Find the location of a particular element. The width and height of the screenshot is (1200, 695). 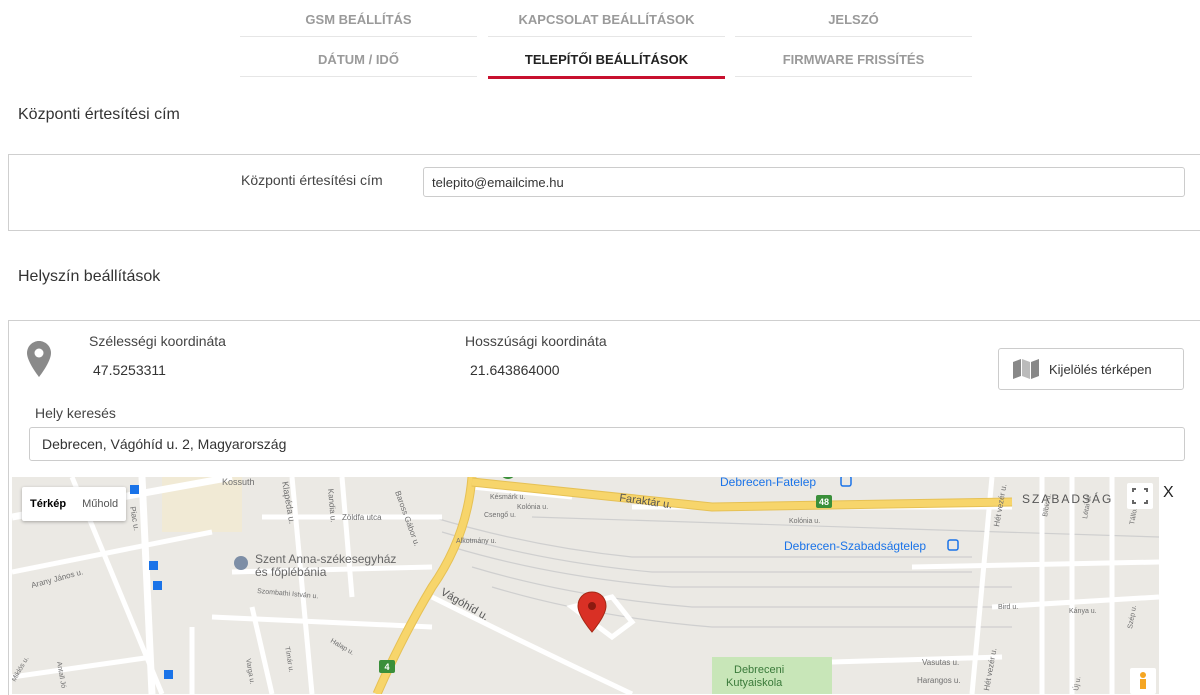

tab-password: JELSZÓ is located at coordinates (853, 18).